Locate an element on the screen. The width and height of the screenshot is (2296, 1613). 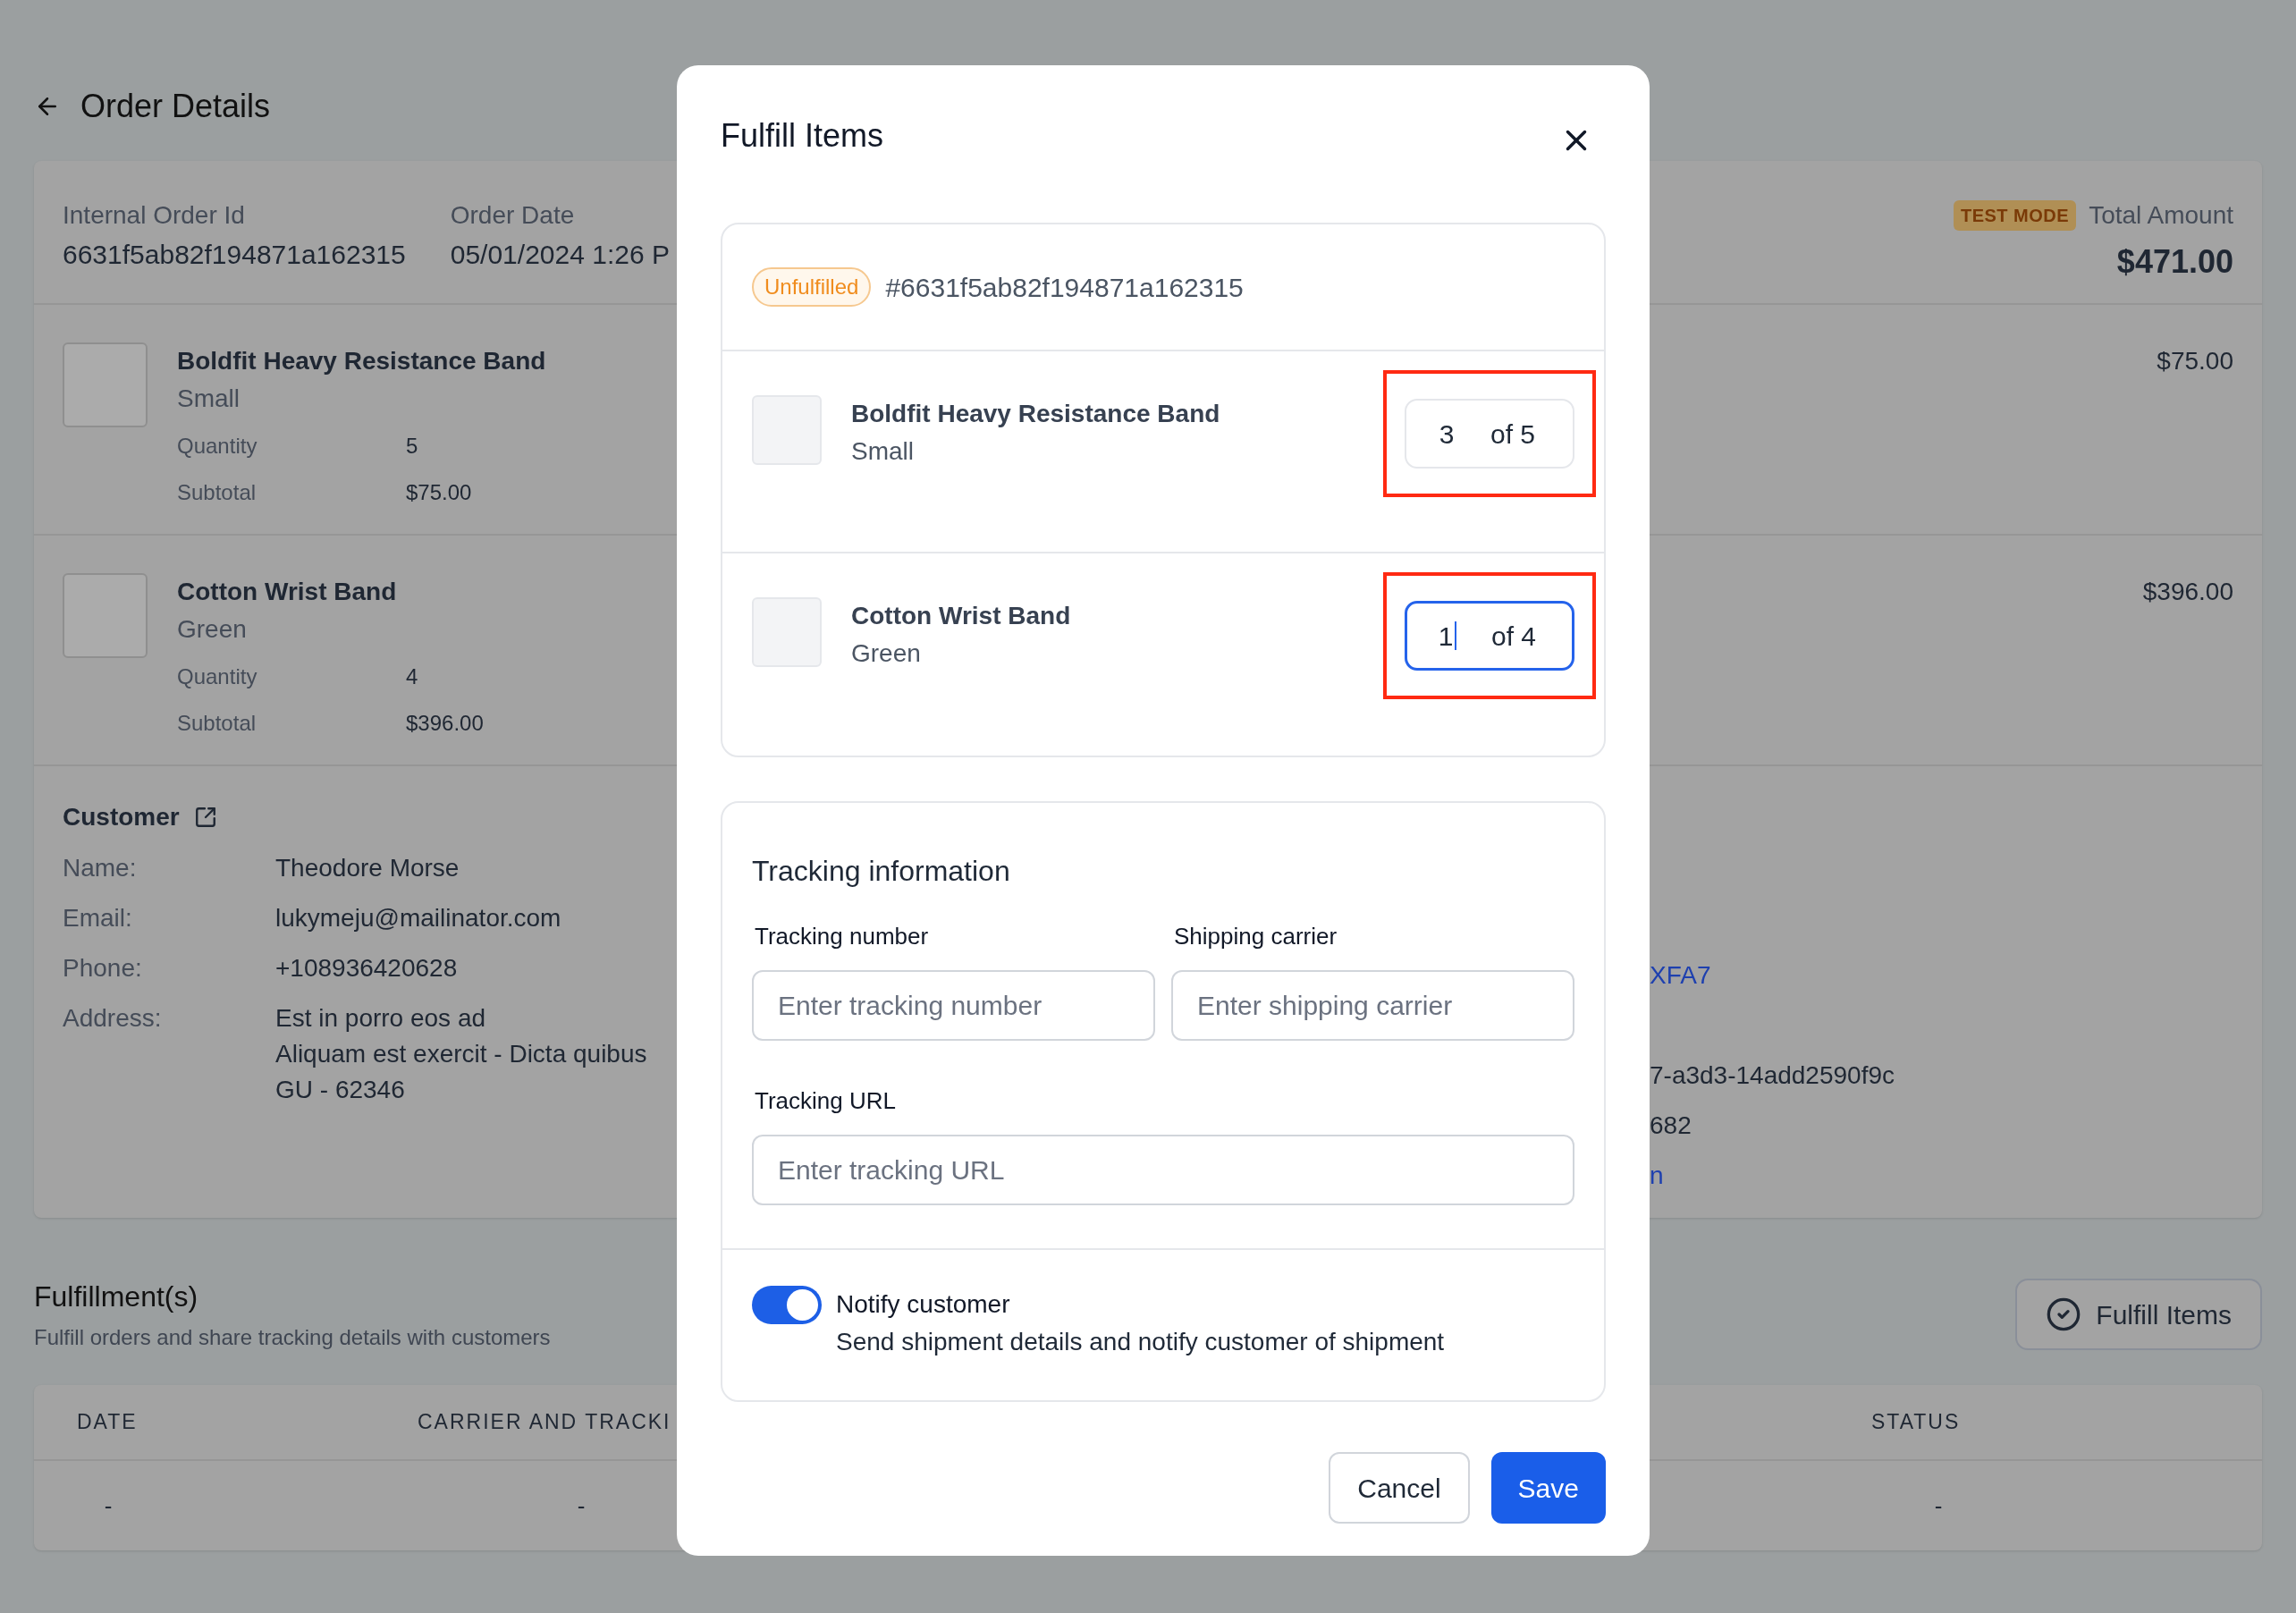
customer-label: Email: is located at coordinates (98, 918).